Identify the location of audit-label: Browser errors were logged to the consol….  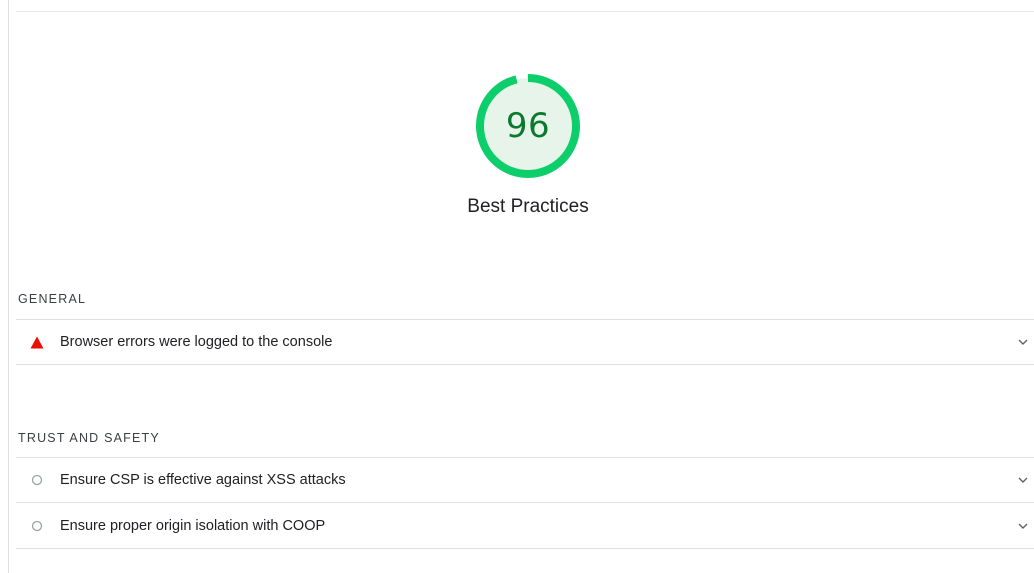
(196, 342).